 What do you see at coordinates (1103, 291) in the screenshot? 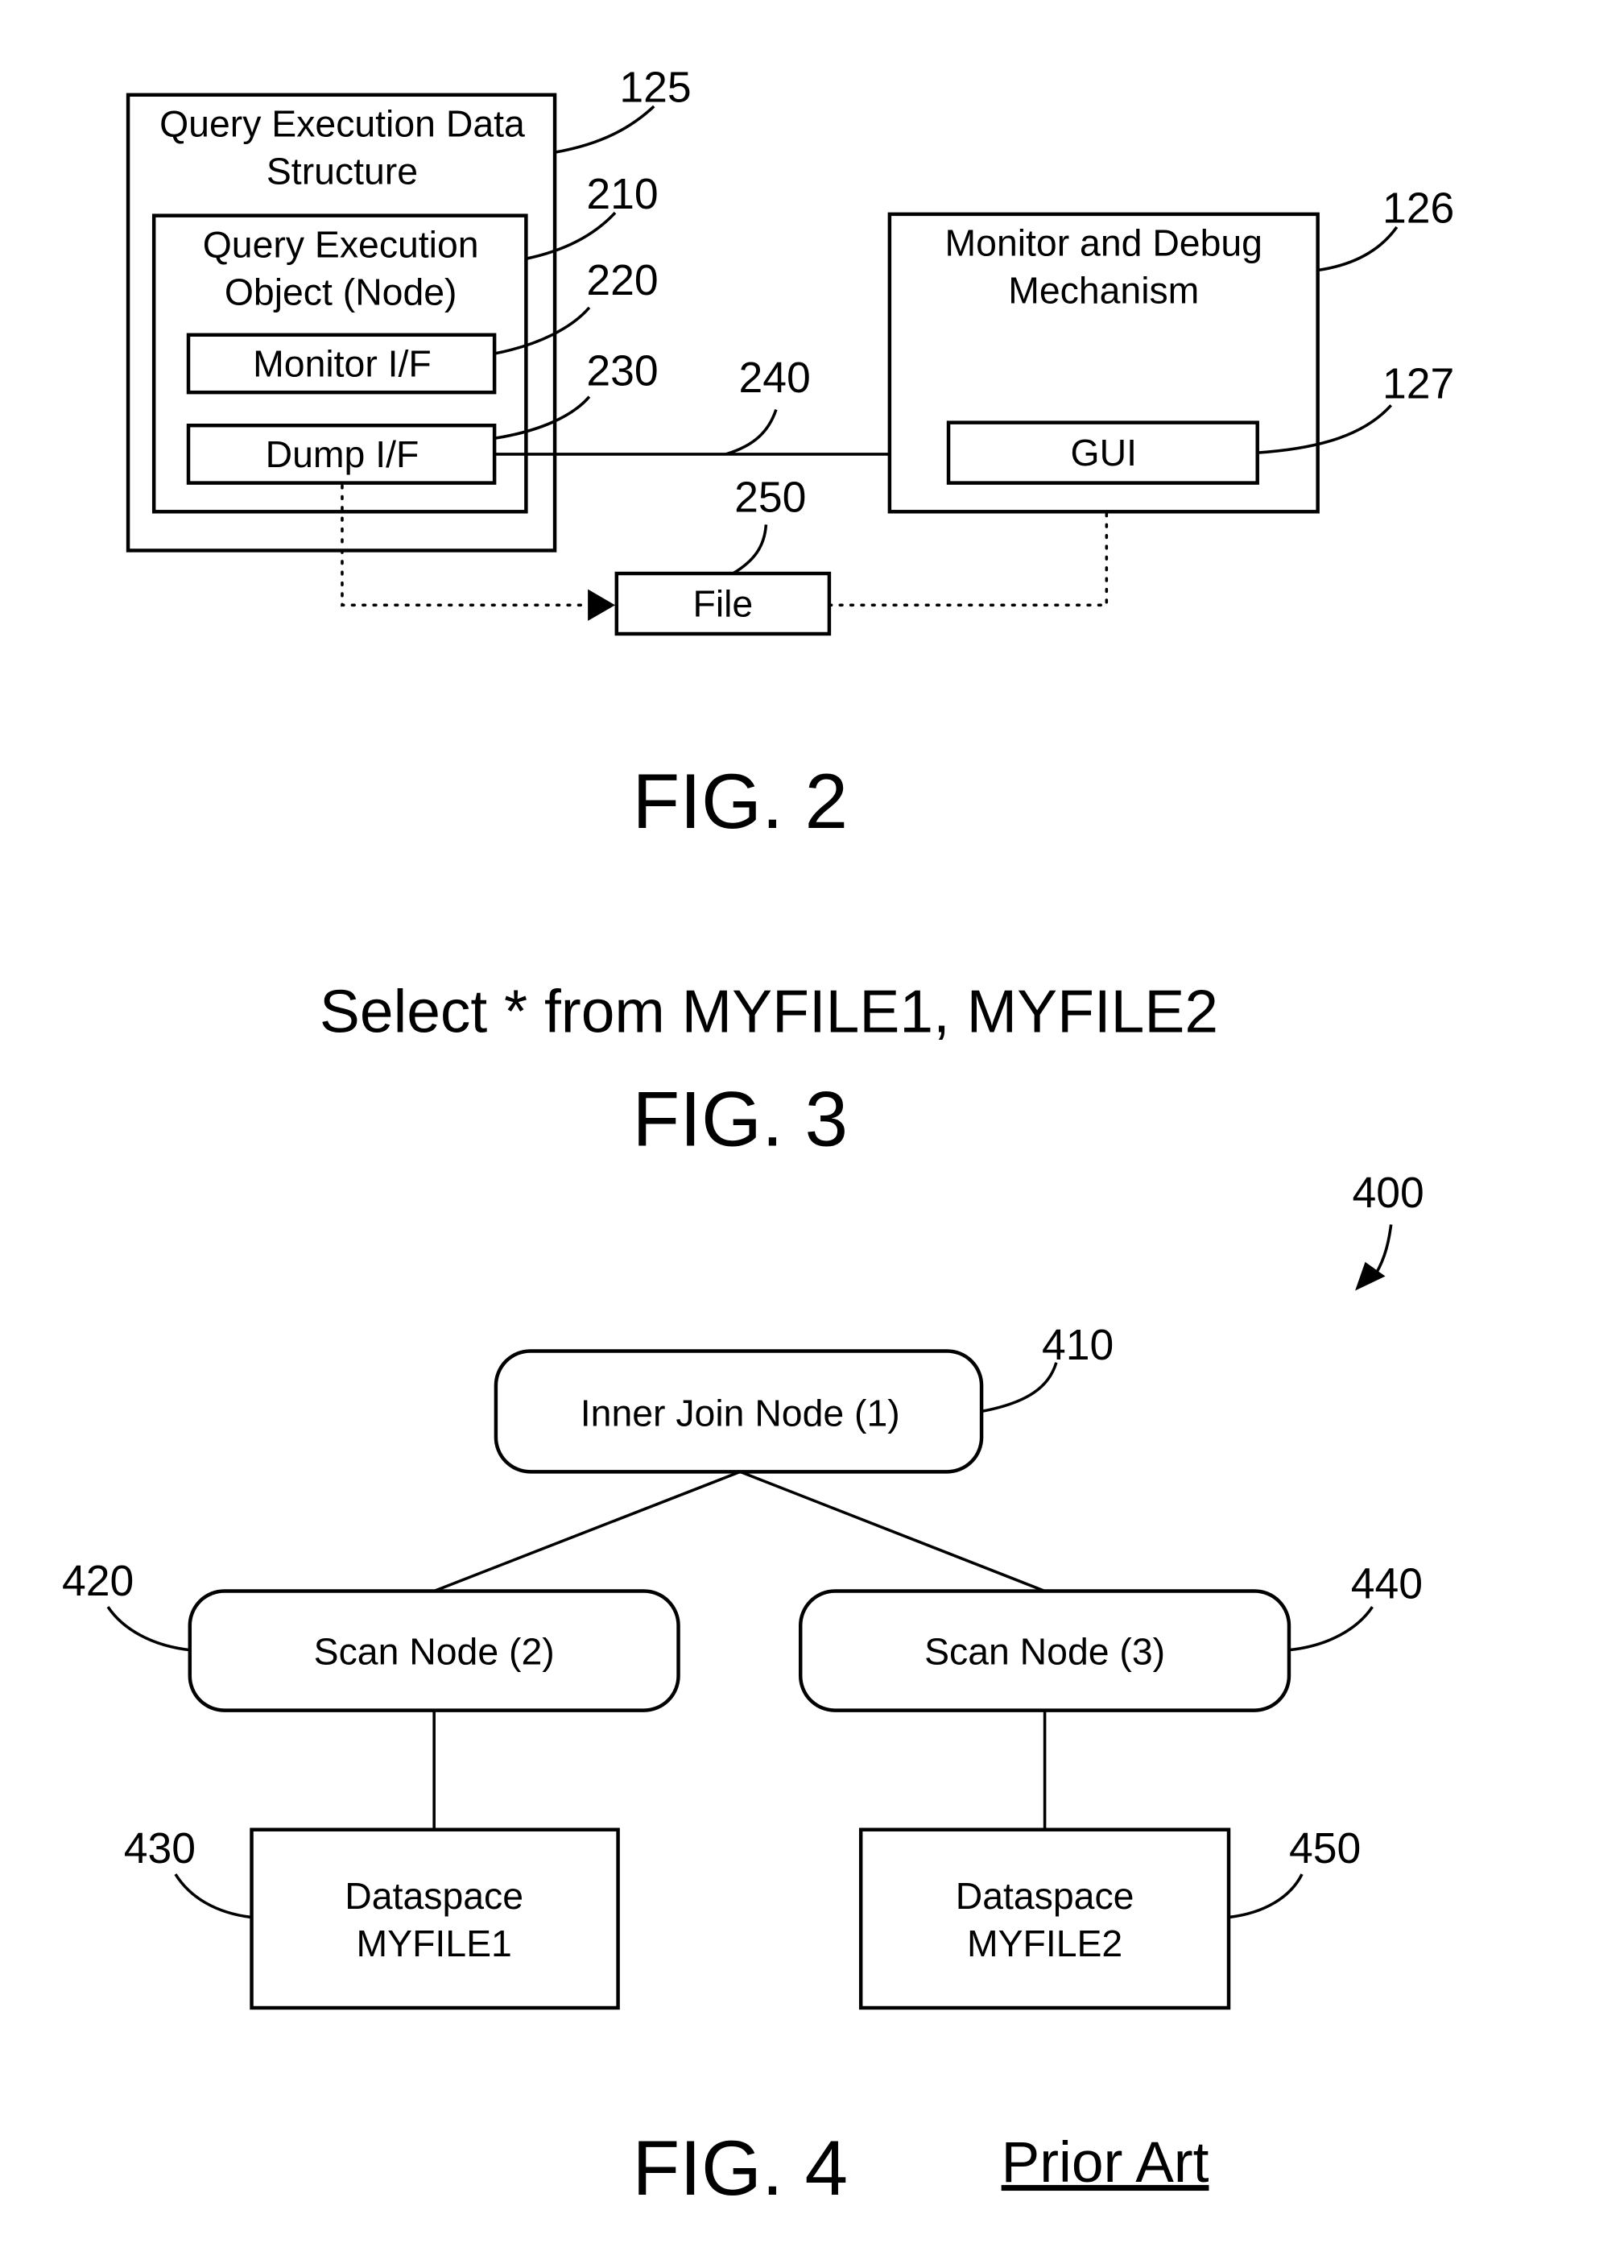
I see `monitor-debug-label-line2: Mechanism` at bounding box center [1103, 291].